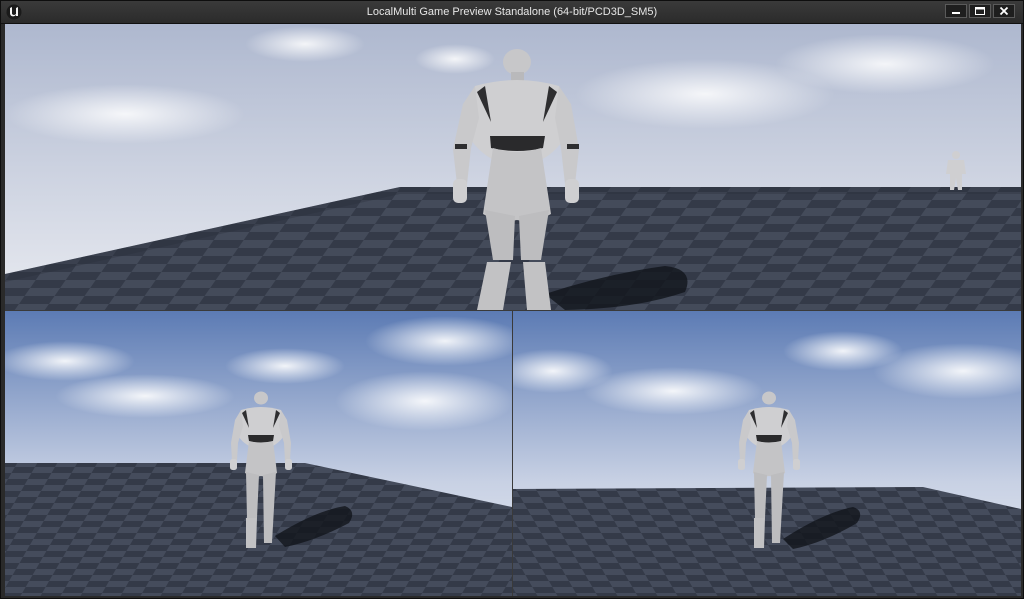 The image size is (1024, 599). I want to click on close-button, so click(1004, 11).